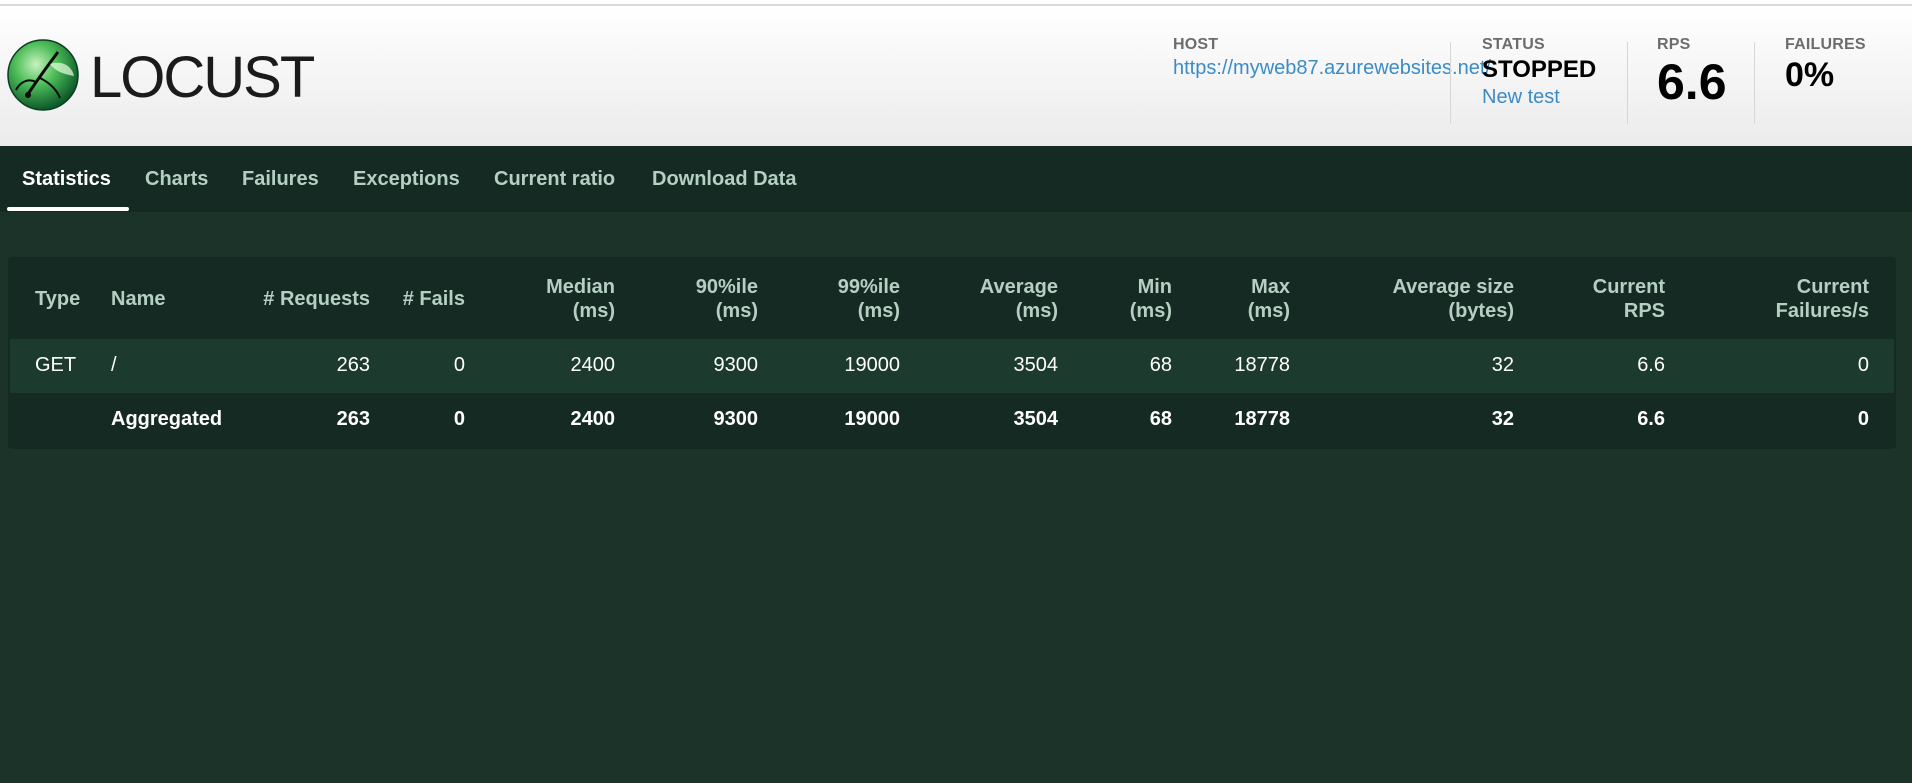  I want to click on rps-label: RPS, so click(1674, 44).